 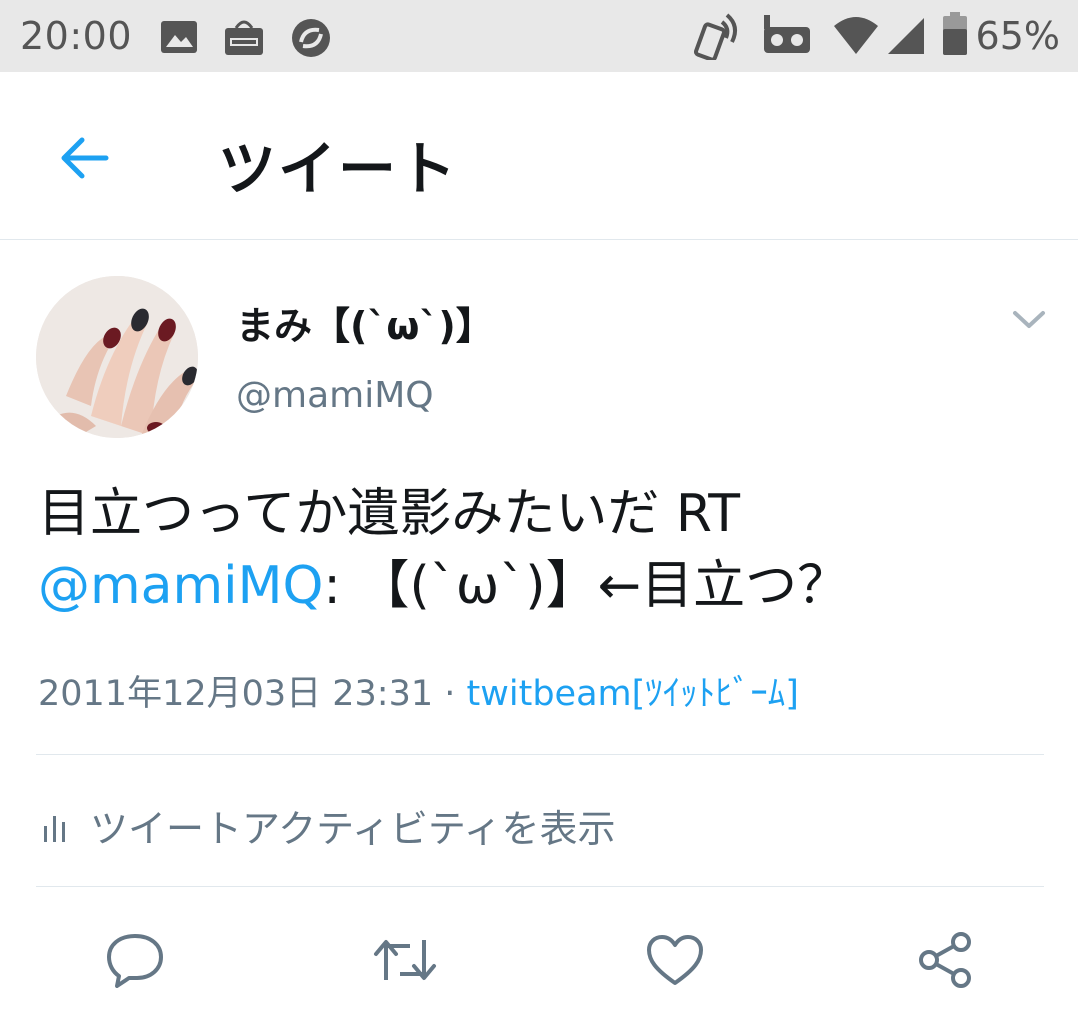 I want to click on status-time: 20:00, so click(x=76, y=36).